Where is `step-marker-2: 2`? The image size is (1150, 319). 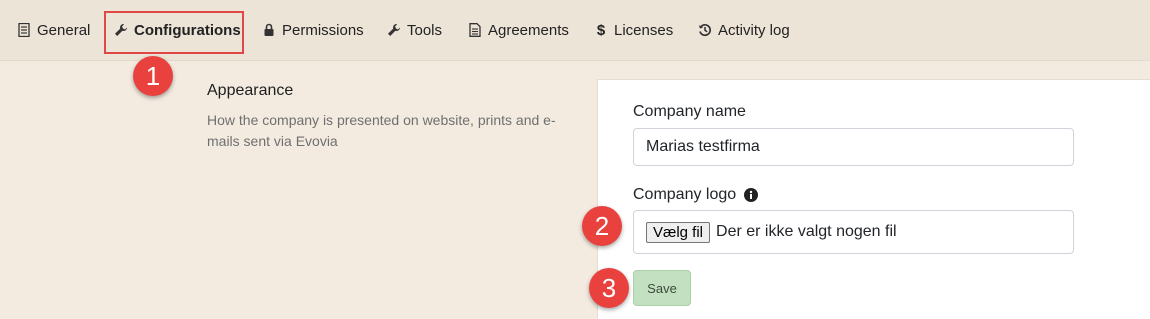
step-marker-2: 2 is located at coordinates (602, 226).